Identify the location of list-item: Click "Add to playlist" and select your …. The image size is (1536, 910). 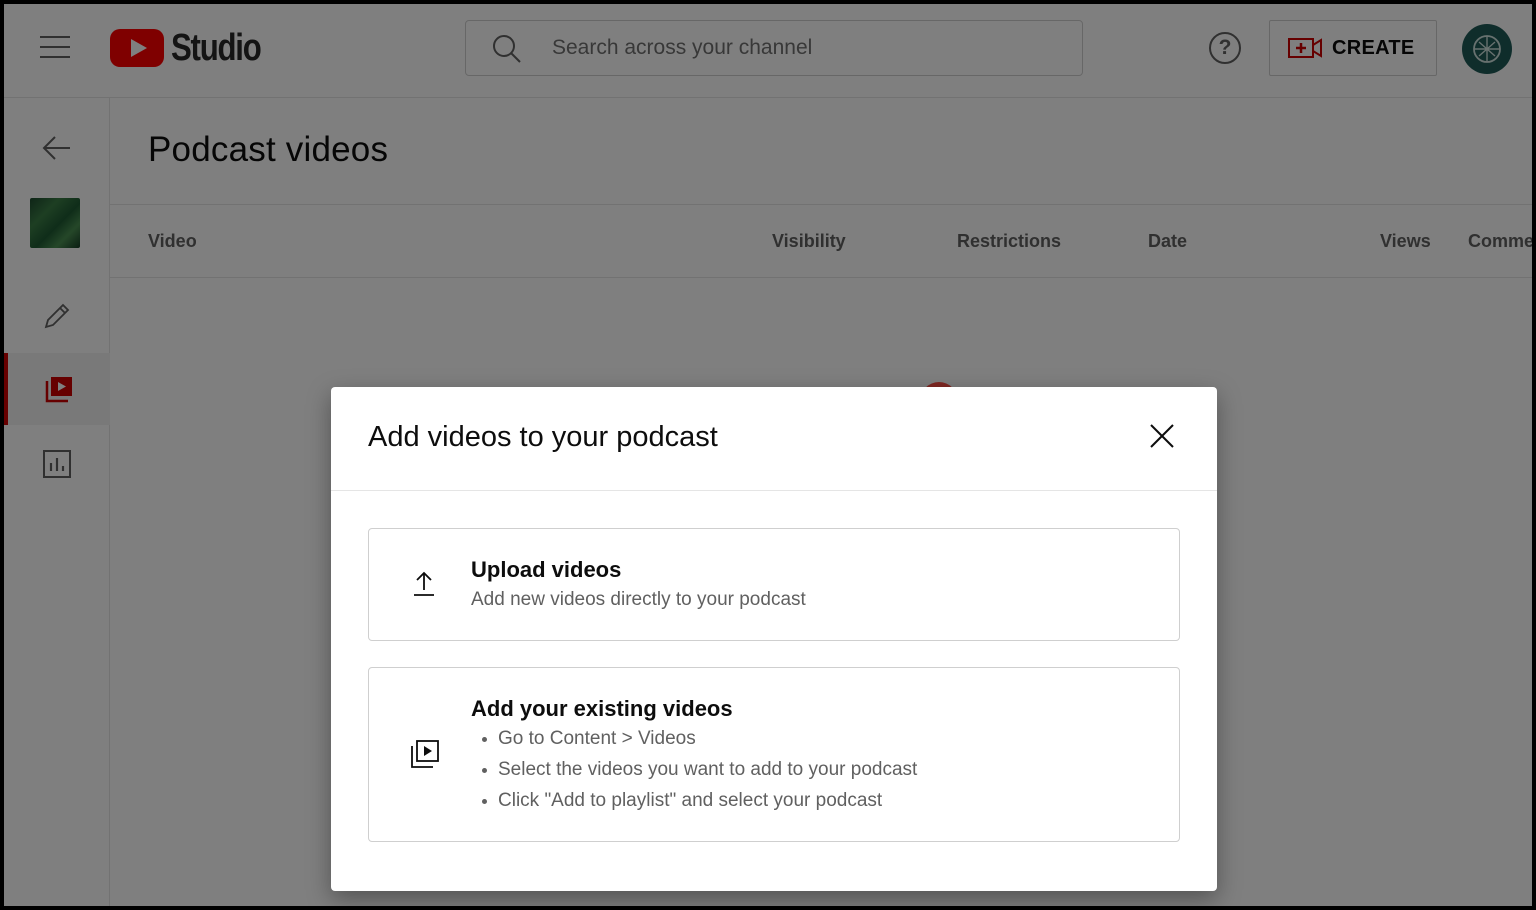
(694, 804).